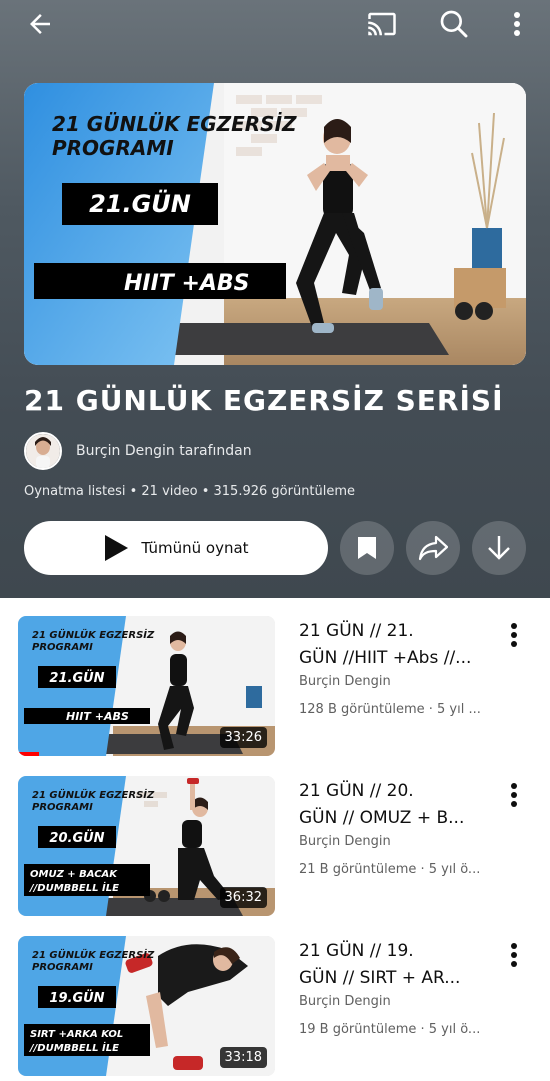  Describe the element at coordinates (76, 678) in the screenshot. I see `thumb-day: 21.GÜN` at that location.